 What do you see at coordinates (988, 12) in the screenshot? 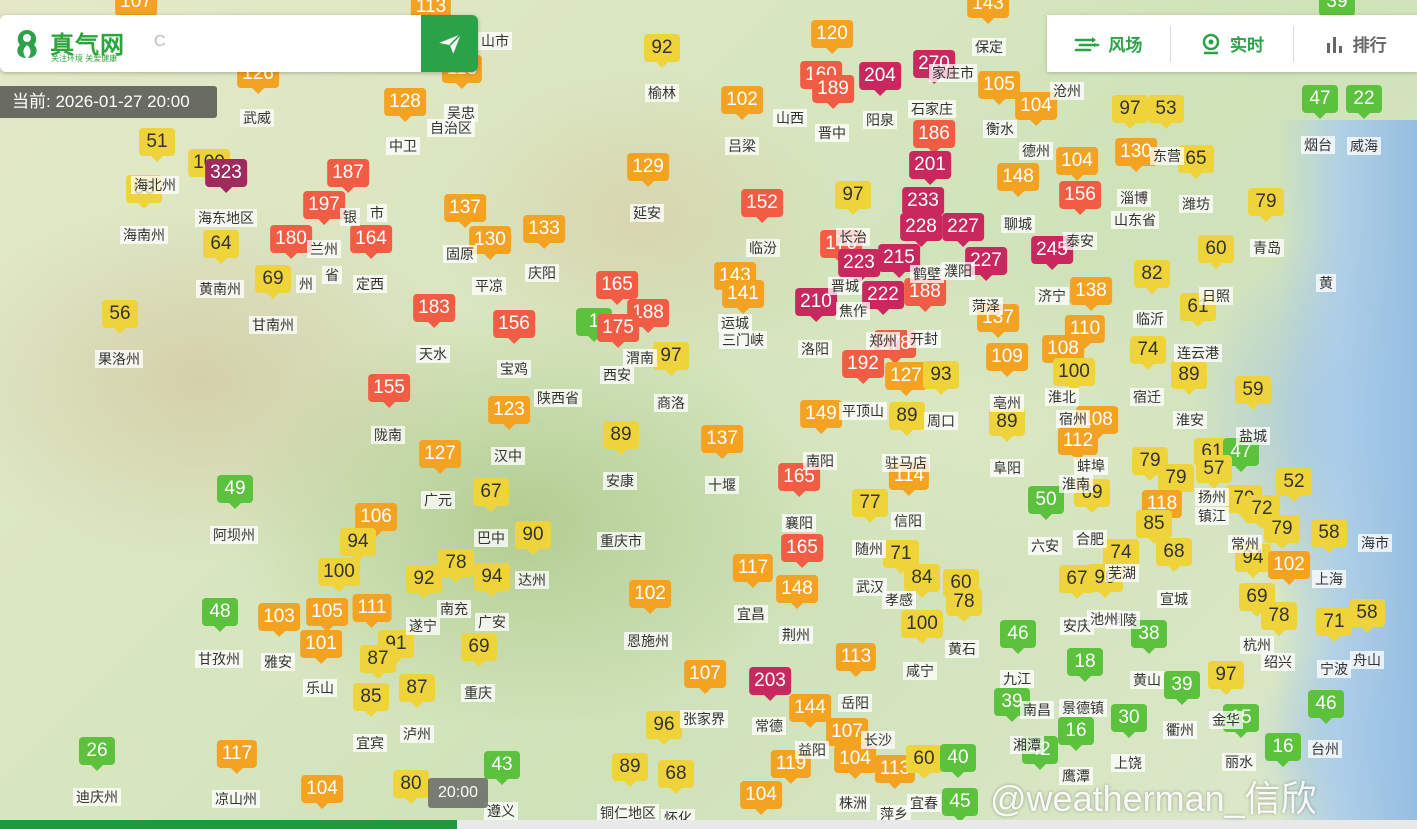
I see `aqi-marker: 143` at bounding box center [988, 12].